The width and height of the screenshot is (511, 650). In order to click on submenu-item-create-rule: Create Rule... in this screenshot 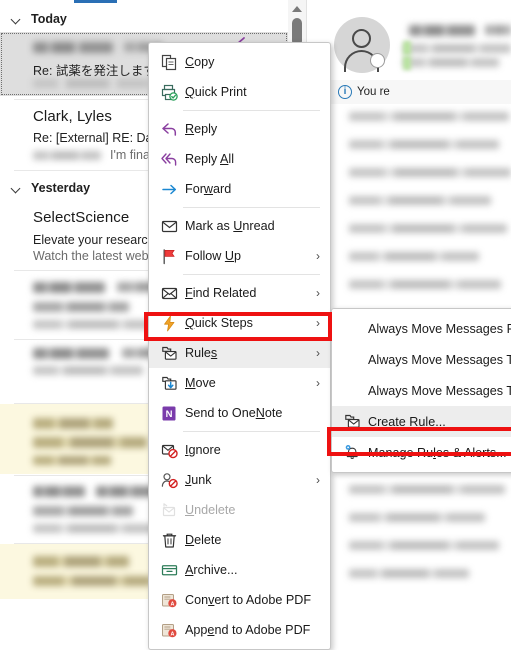, I will do `click(421, 421)`.